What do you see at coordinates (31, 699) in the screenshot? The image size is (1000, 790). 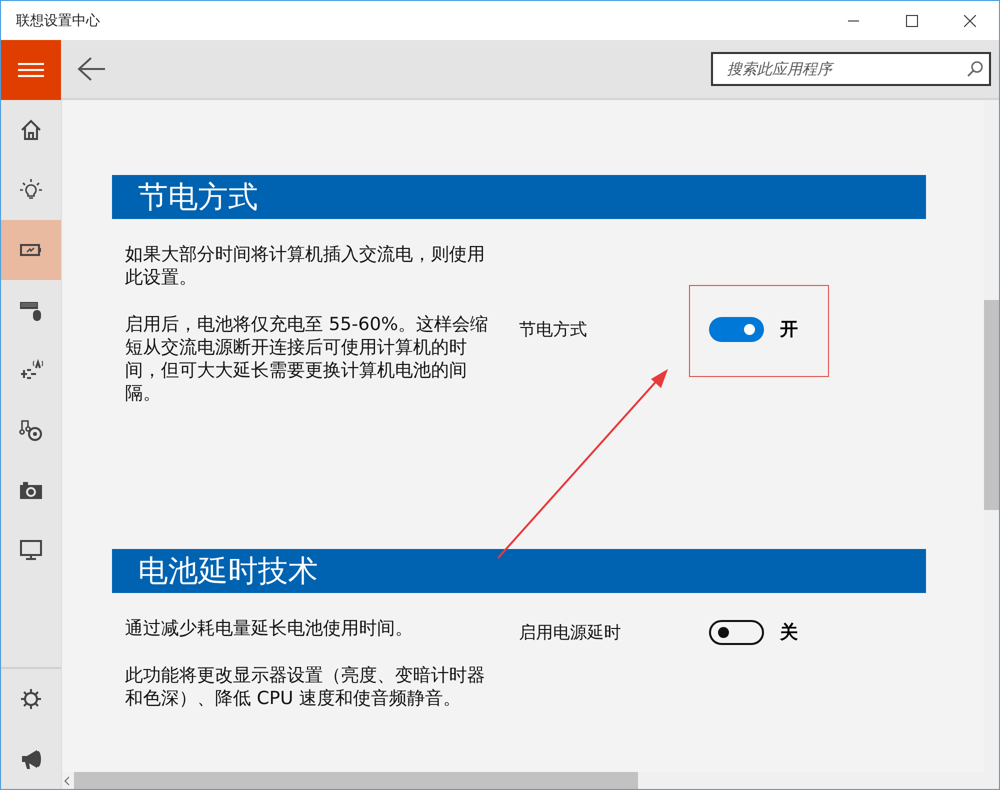 I see `settings-icon` at bounding box center [31, 699].